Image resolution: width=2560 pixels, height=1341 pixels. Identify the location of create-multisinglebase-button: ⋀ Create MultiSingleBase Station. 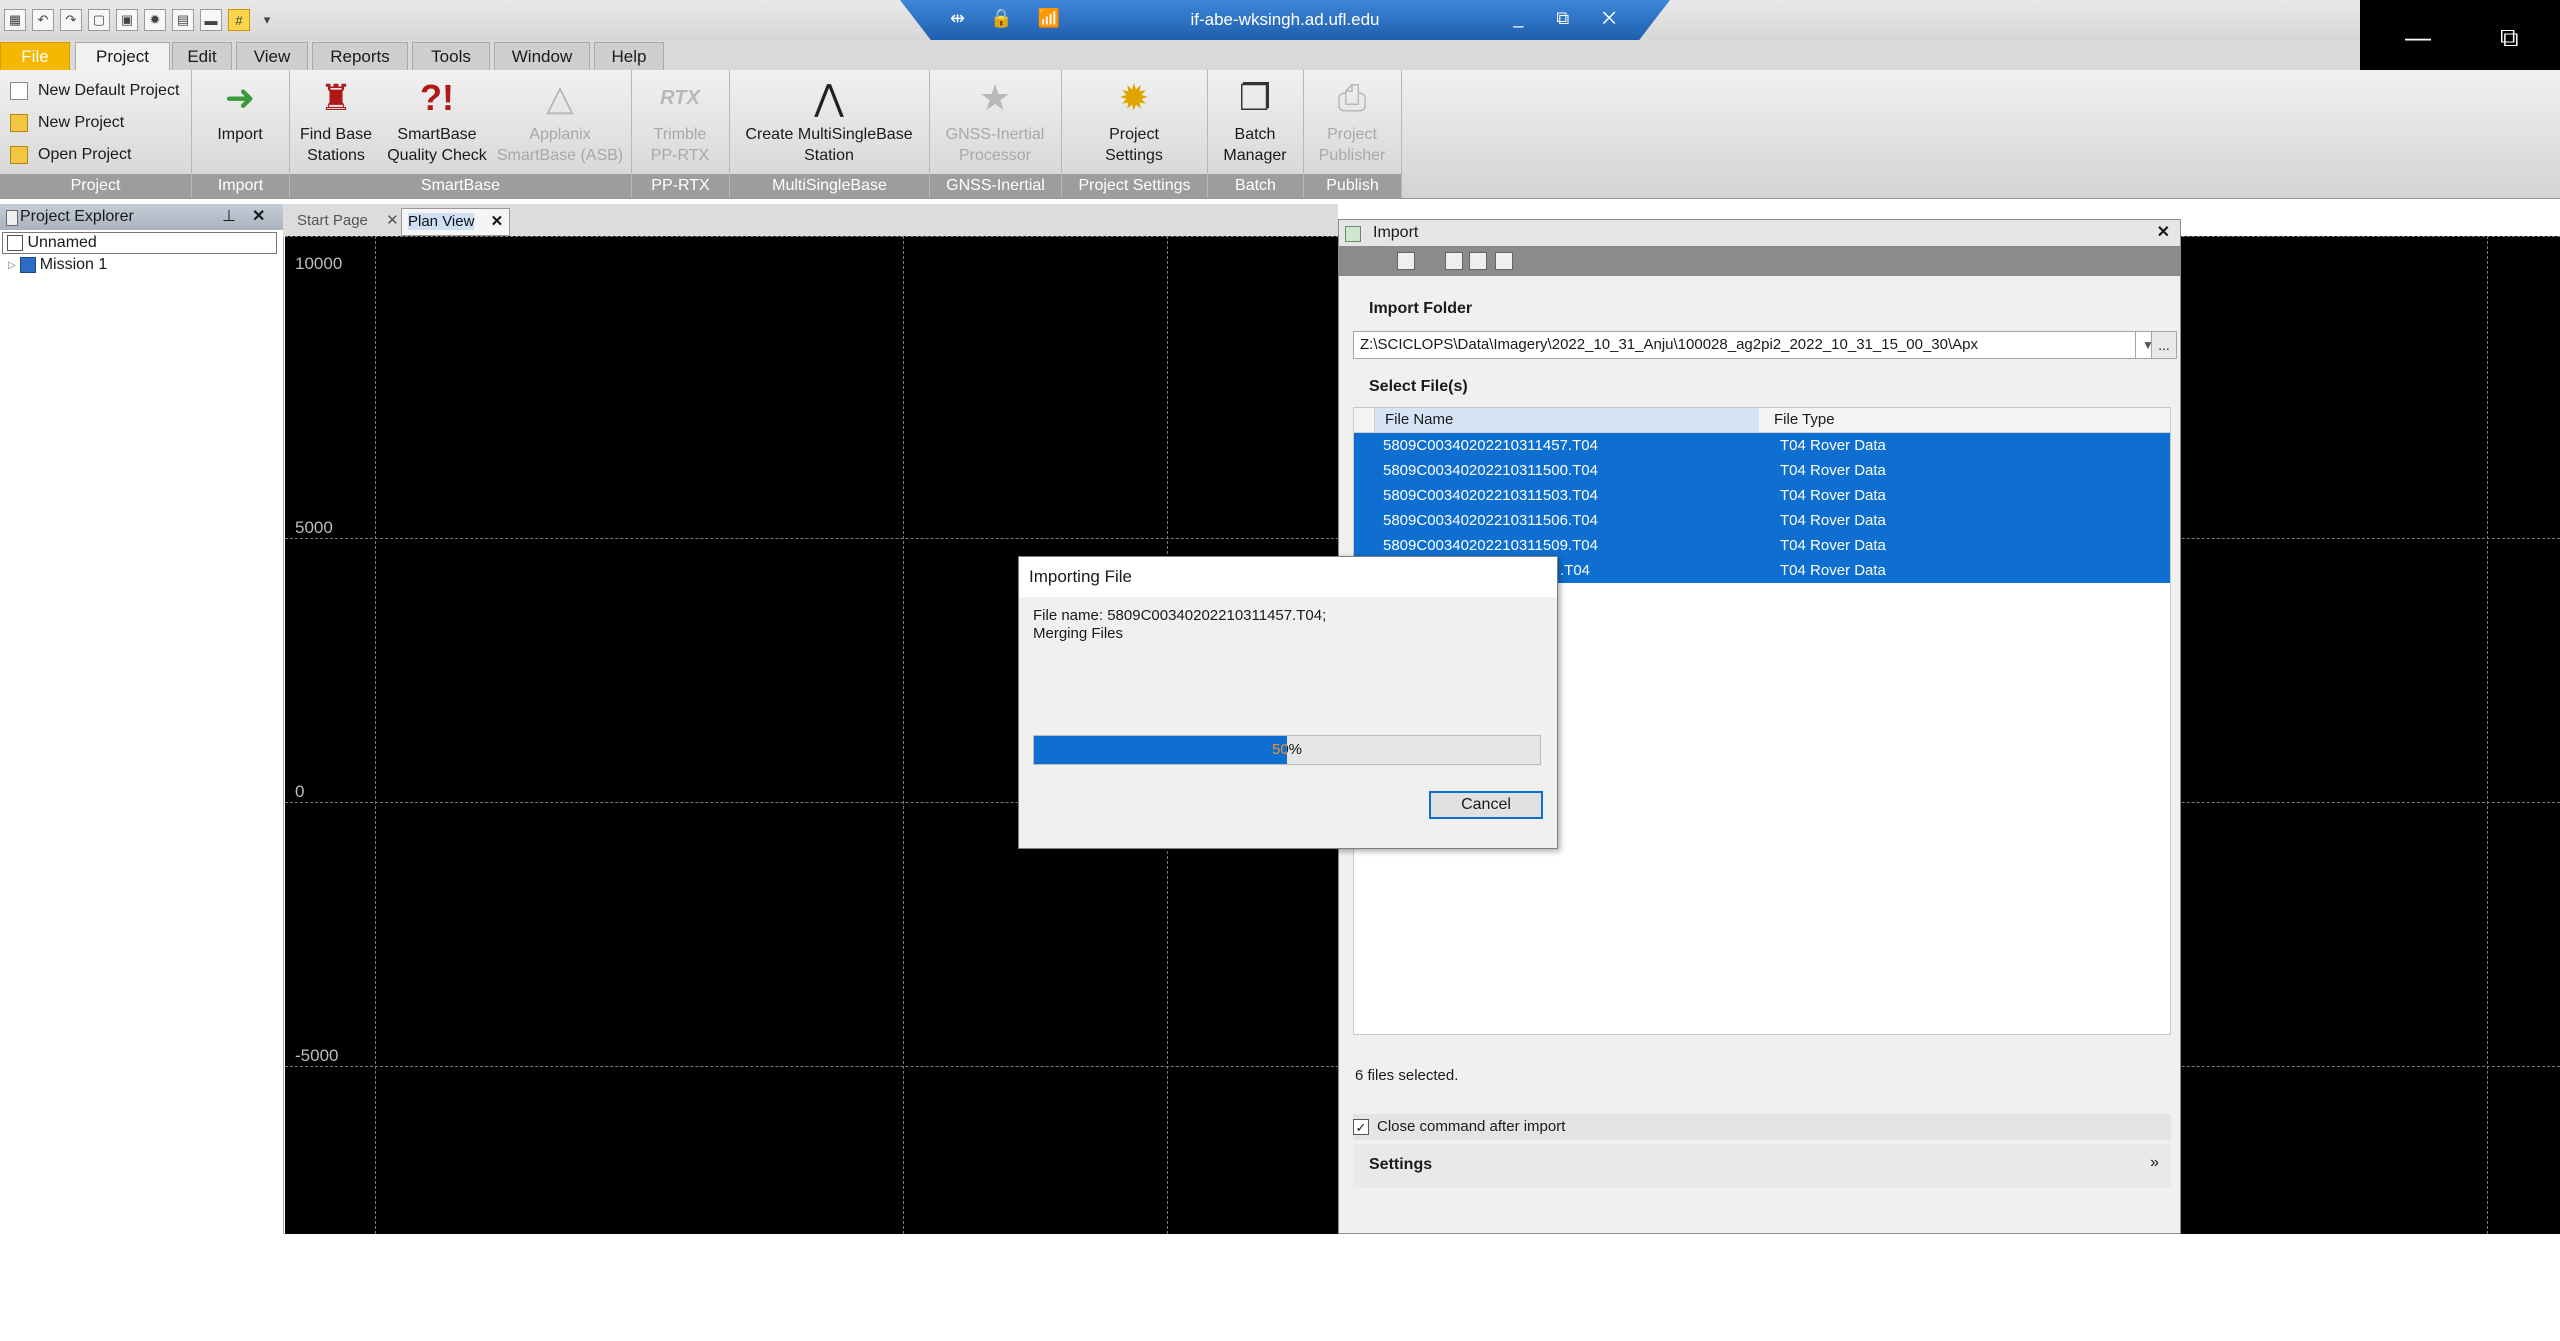
(829, 121).